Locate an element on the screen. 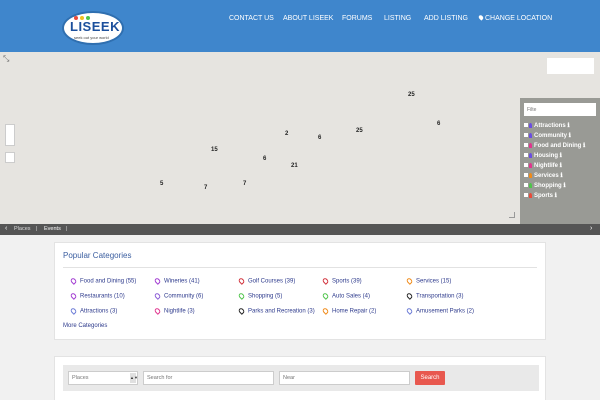  category-link: Parks and Recreation (3) is located at coordinates (276, 311).